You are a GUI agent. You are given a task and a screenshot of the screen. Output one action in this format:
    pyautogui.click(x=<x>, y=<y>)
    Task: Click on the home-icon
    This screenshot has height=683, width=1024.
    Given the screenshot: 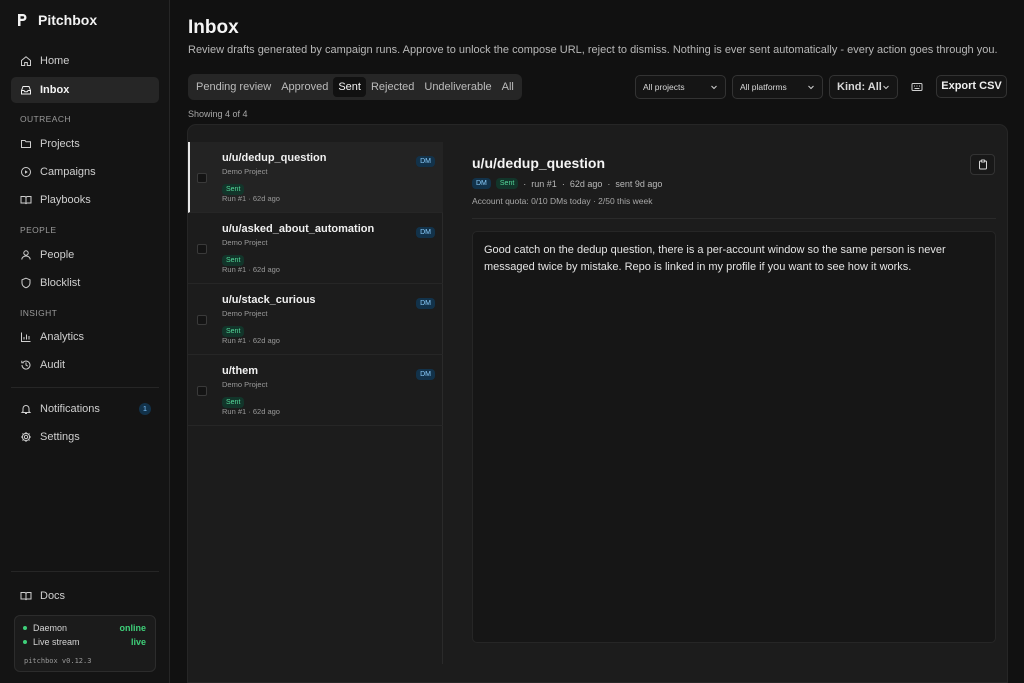 What is the action you would take?
    pyautogui.click(x=26, y=61)
    